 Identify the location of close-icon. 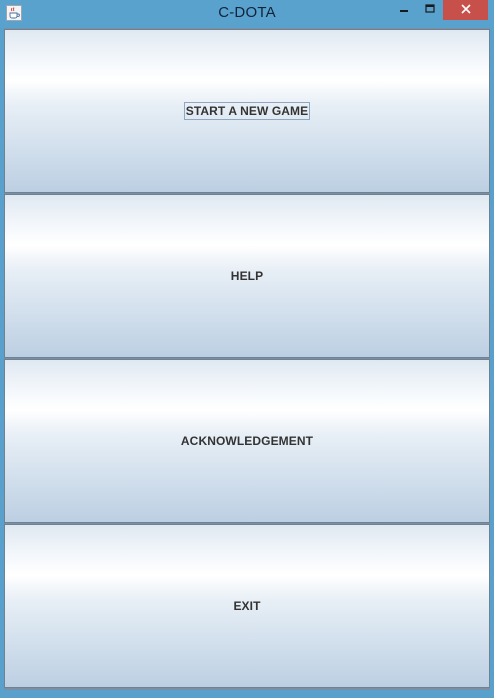
(465, 10).